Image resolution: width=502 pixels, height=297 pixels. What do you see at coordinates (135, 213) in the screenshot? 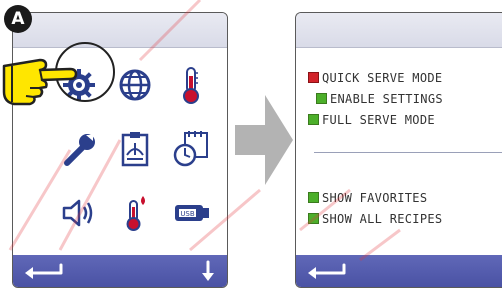
I see `thermometer-flame-icon` at bounding box center [135, 213].